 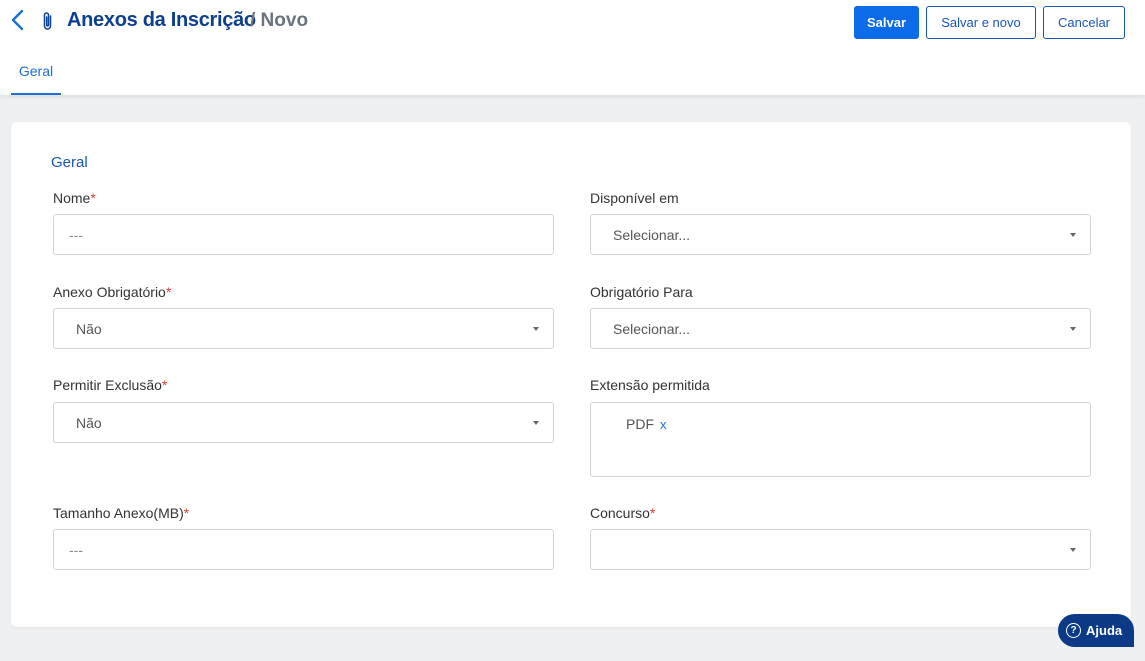 I want to click on remove-tag-icon: x, so click(x=663, y=424).